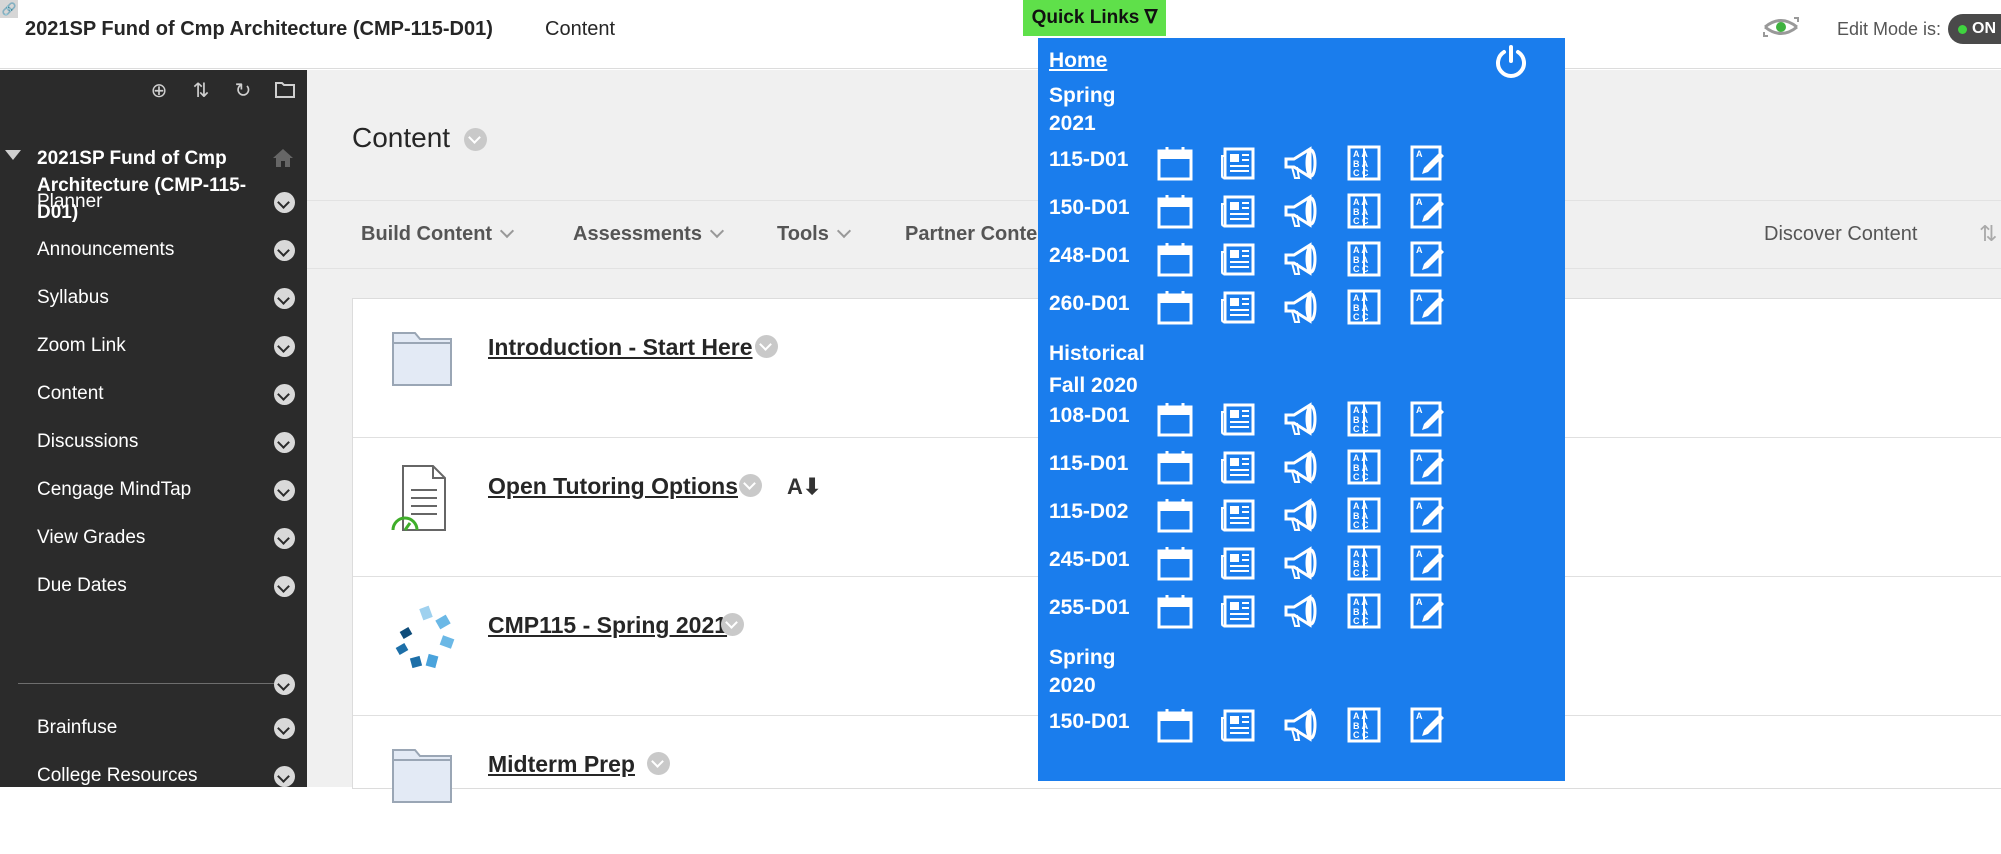  Describe the element at coordinates (285, 91) in the screenshot. I see `folder-view-icon` at that location.